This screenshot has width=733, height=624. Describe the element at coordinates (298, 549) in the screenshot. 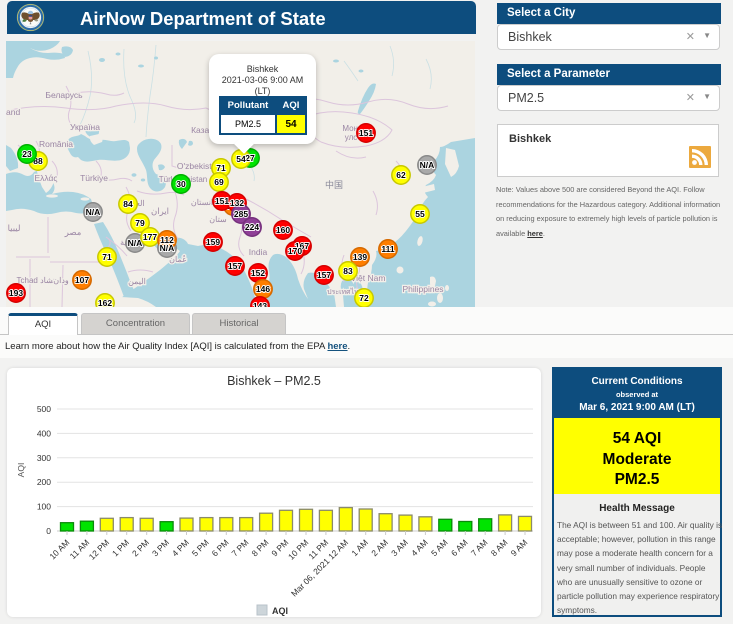

I see `svg-text: 10 PM` at that location.